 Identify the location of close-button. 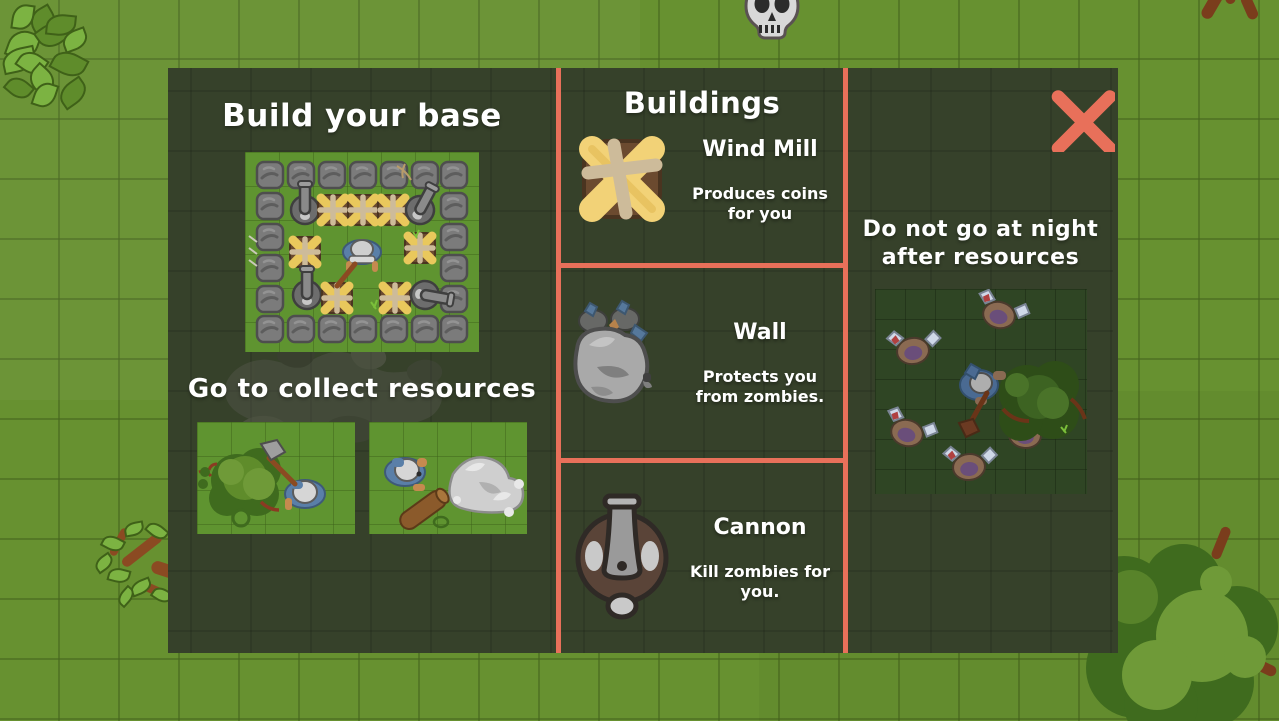
(1076, 121).